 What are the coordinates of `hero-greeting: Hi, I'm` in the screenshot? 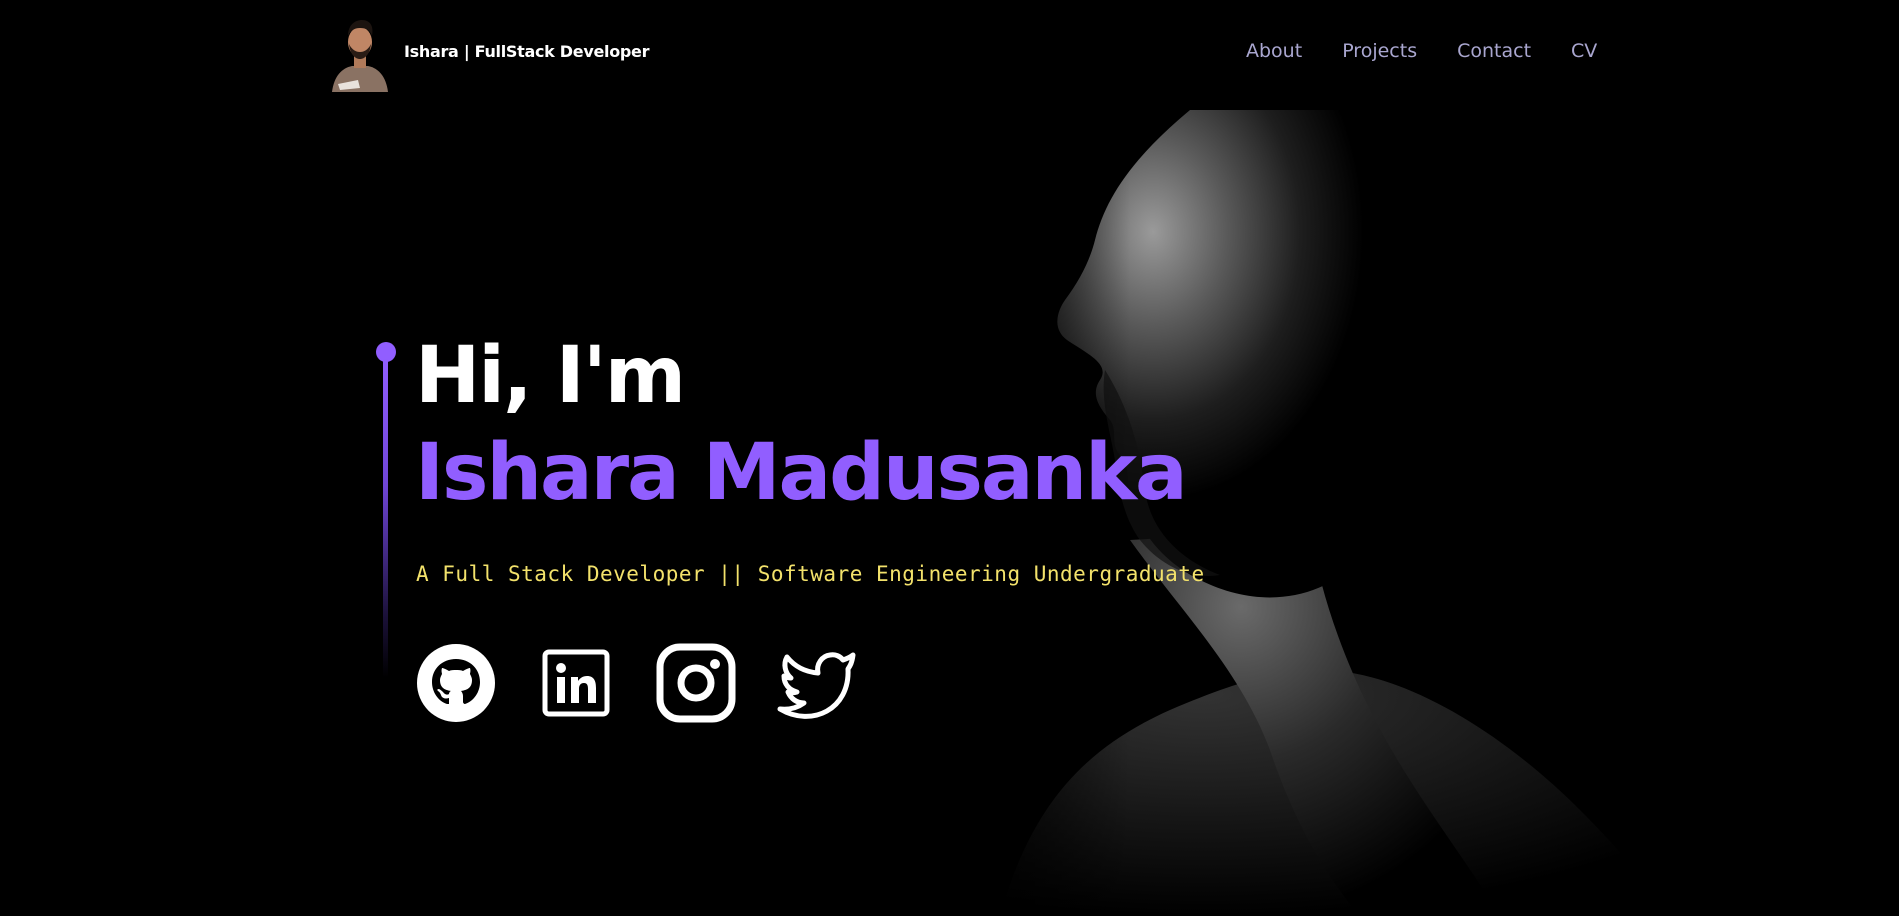 It's located at (550, 376).